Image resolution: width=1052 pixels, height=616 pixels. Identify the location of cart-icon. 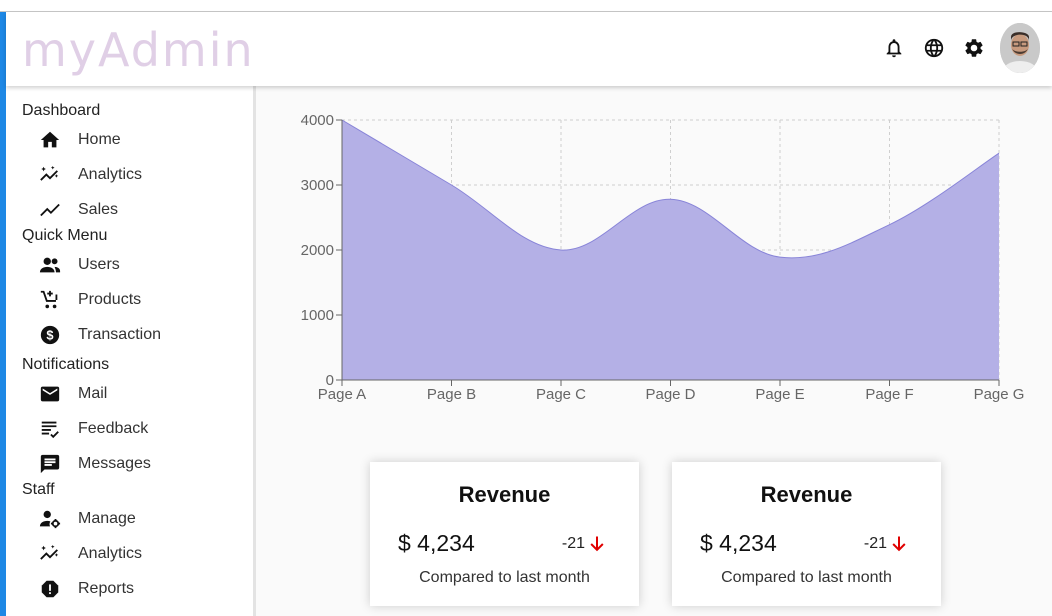
(50, 300).